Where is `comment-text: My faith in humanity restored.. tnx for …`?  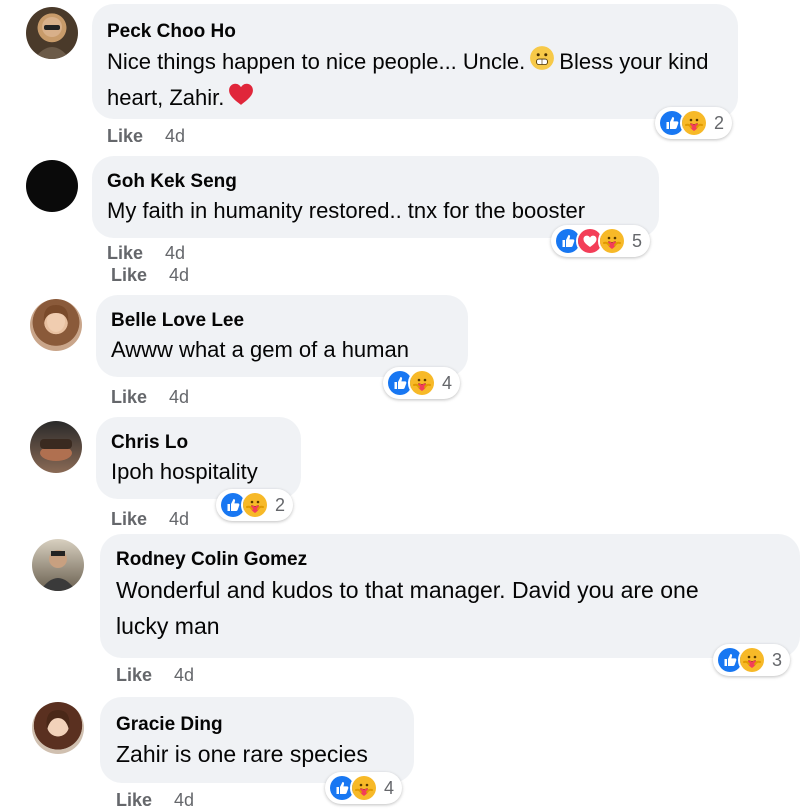 comment-text: My faith in humanity restored.. tnx for … is located at coordinates (346, 210).